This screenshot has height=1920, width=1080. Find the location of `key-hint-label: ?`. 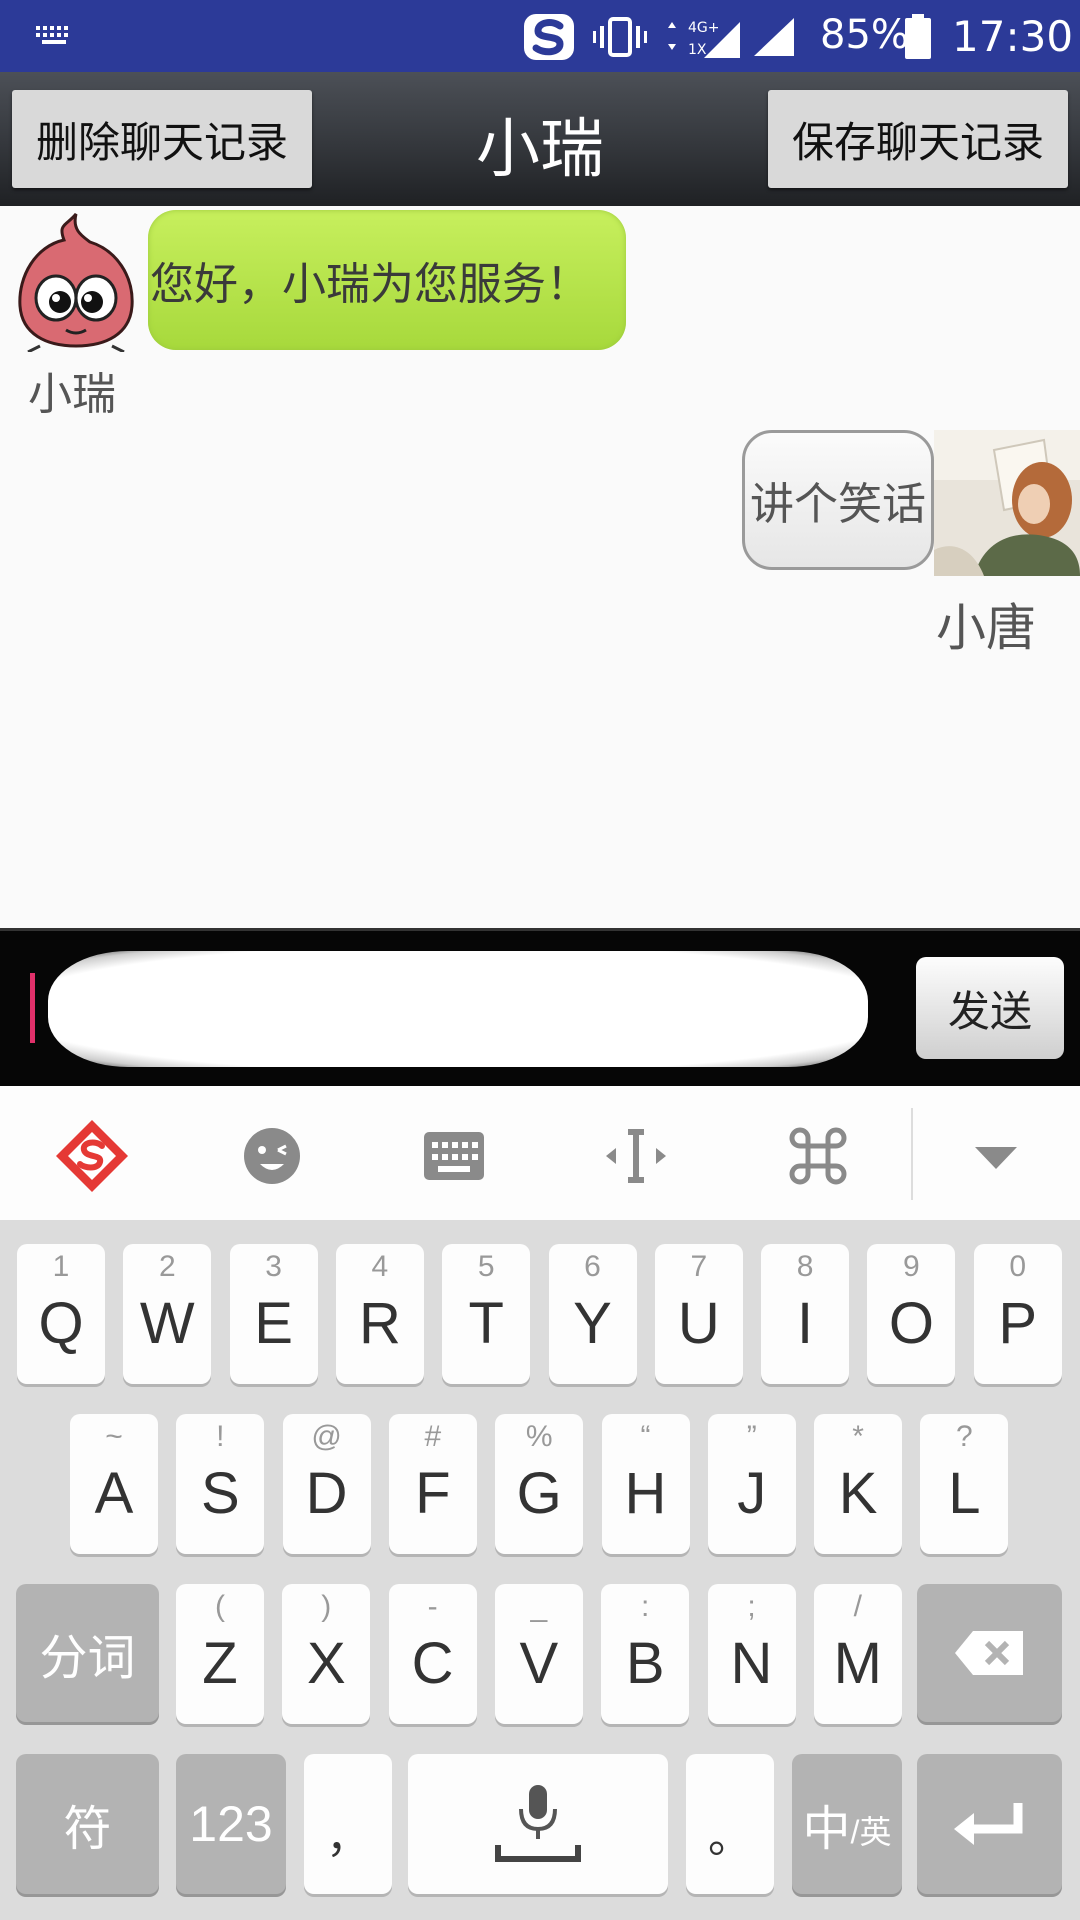

key-hint-label: ? is located at coordinates (964, 1436).